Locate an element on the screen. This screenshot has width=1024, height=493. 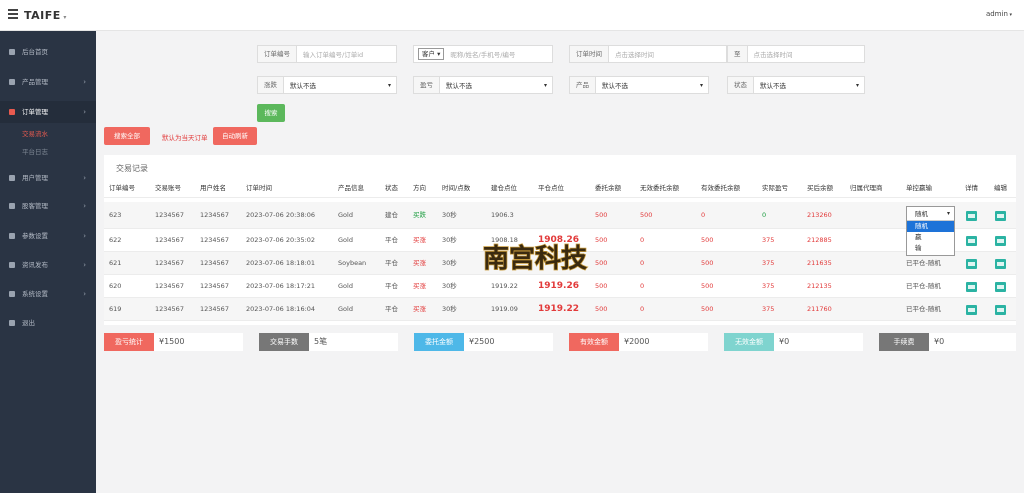
stat-trade-count: 交易手数 5笔 is located at coordinates (328, 342).